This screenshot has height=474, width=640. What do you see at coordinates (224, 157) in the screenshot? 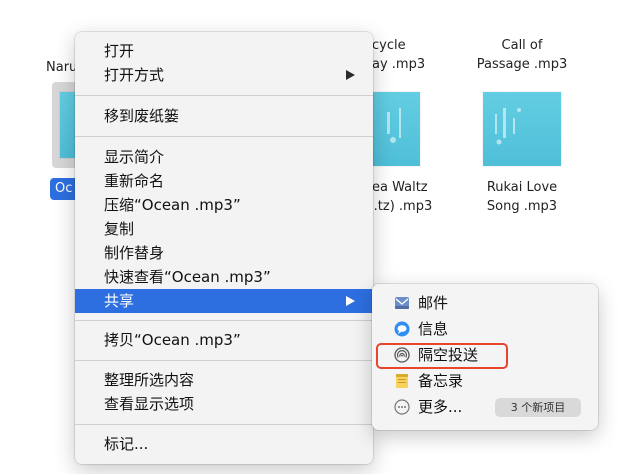
I see `menu-item-get-info: 显示简介` at bounding box center [224, 157].